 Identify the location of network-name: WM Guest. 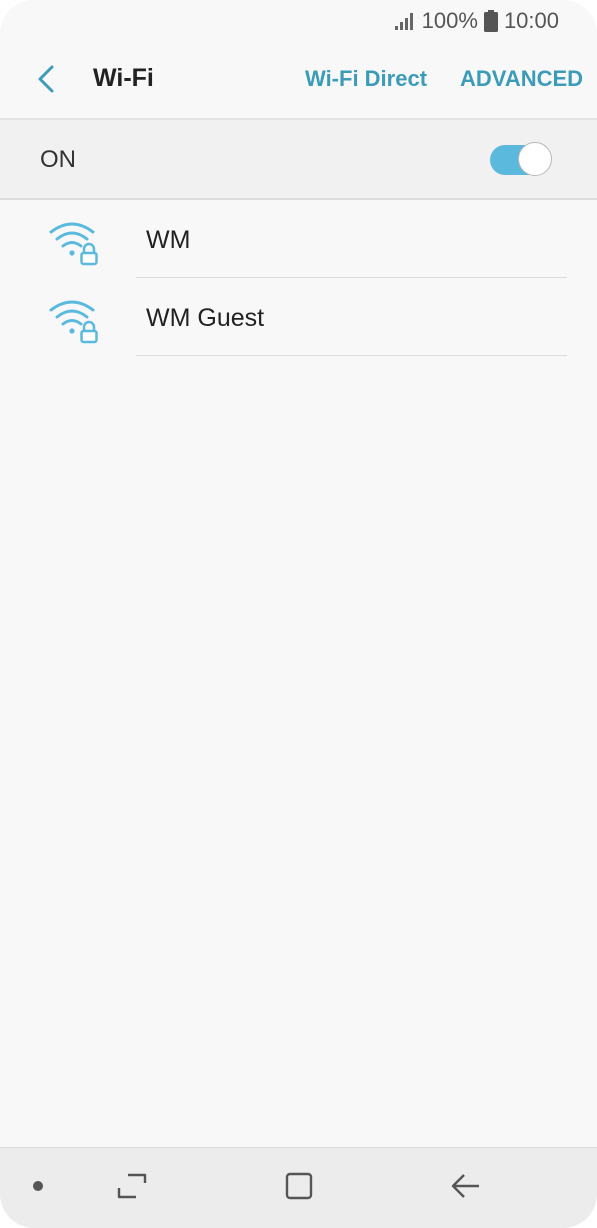
(205, 318).